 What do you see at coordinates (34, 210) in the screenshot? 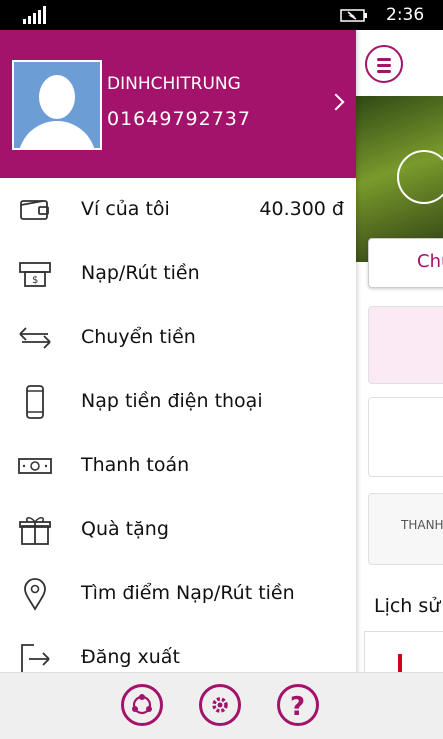
I see `wallet-icon` at bounding box center [34, 210].